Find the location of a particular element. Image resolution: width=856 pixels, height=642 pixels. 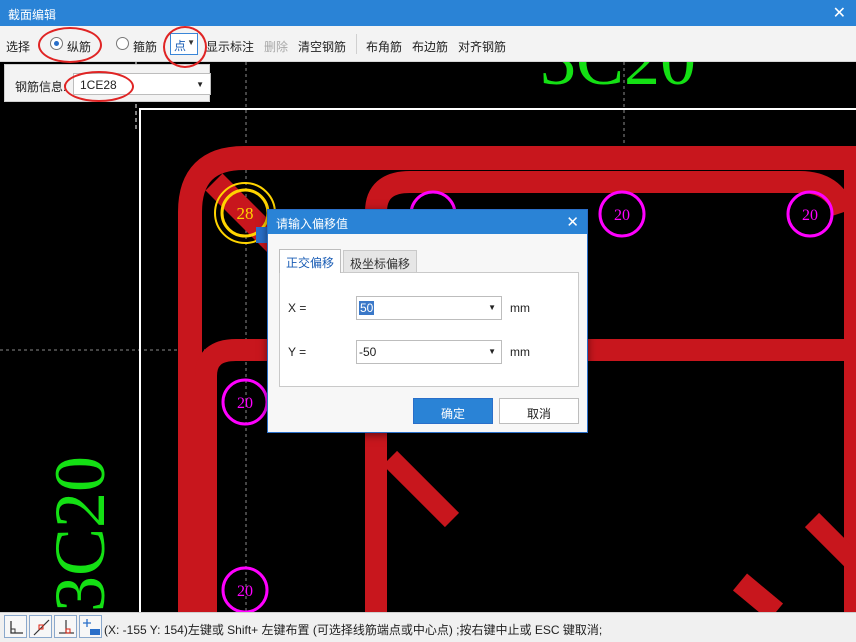

dialog-title-bar: 请输入偏移值 ✕ is located at coordinates (427, 222).